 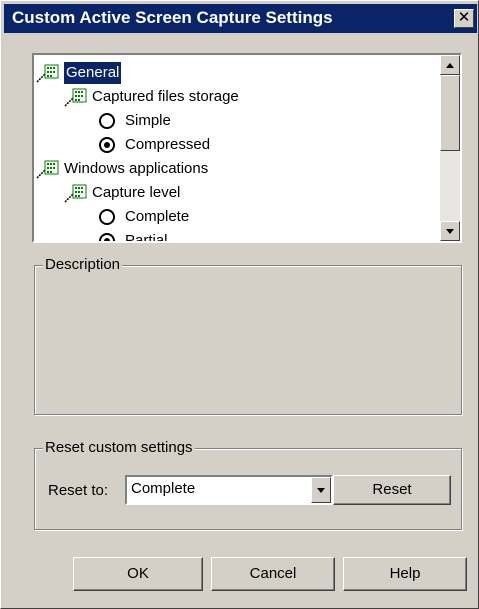 What do you see at coordinates (93, 73) in the screenshot?
I see `tree-item-label: General` at bounding box center [93, 73].